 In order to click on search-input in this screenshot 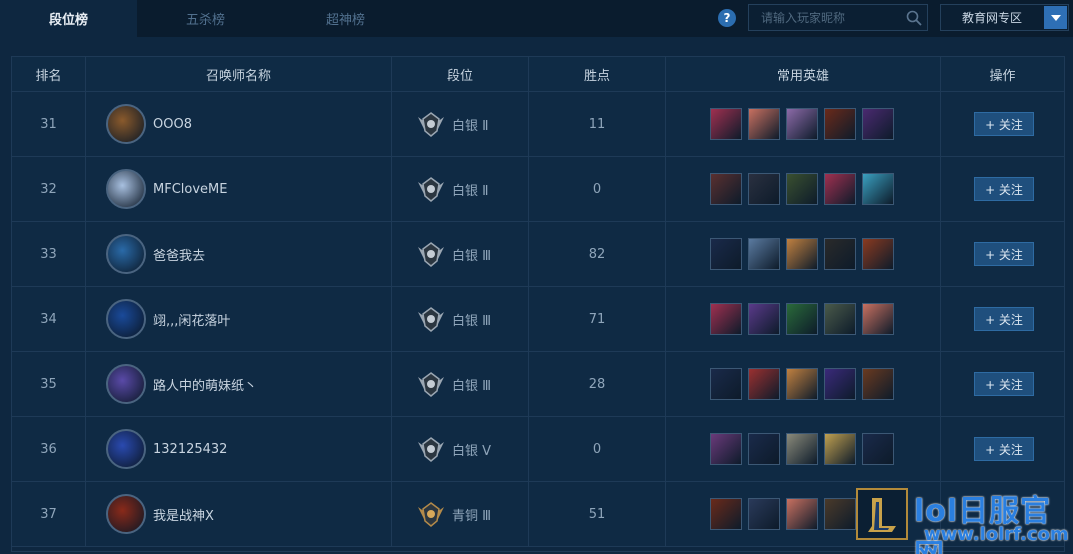, I will do `click(824, 17)`.